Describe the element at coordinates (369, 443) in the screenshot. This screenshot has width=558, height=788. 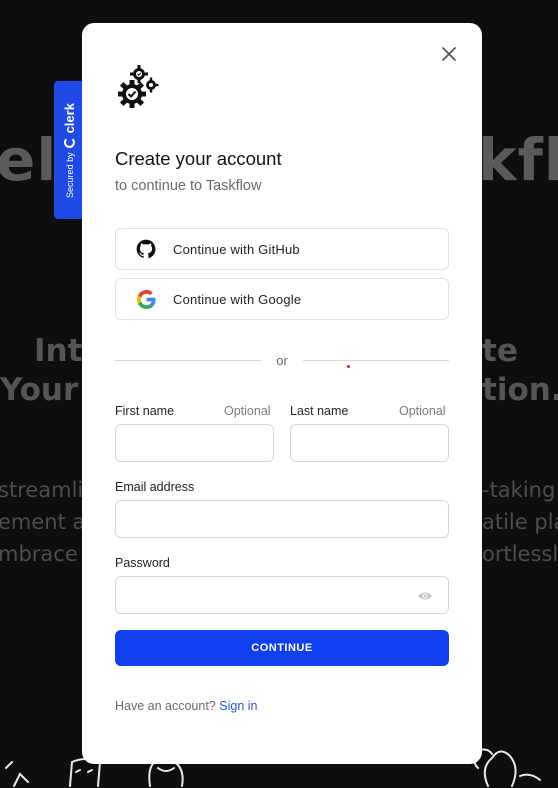
I see `last-name-input` at that location.